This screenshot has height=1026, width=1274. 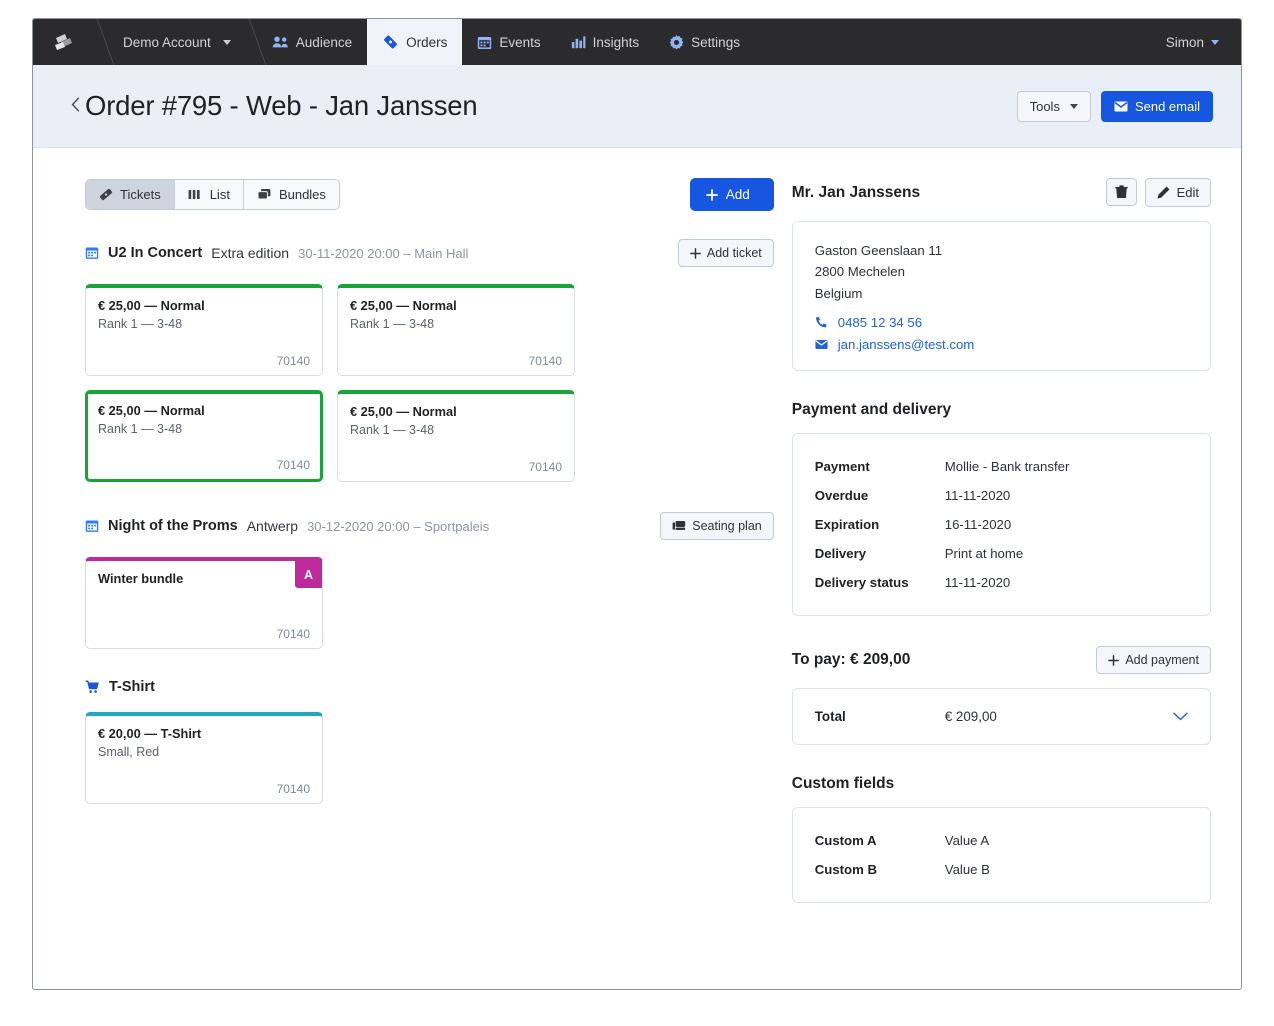 I want to click on payment-row: Payment Mollie - Bank transfer, so click(x=1001, y=466).